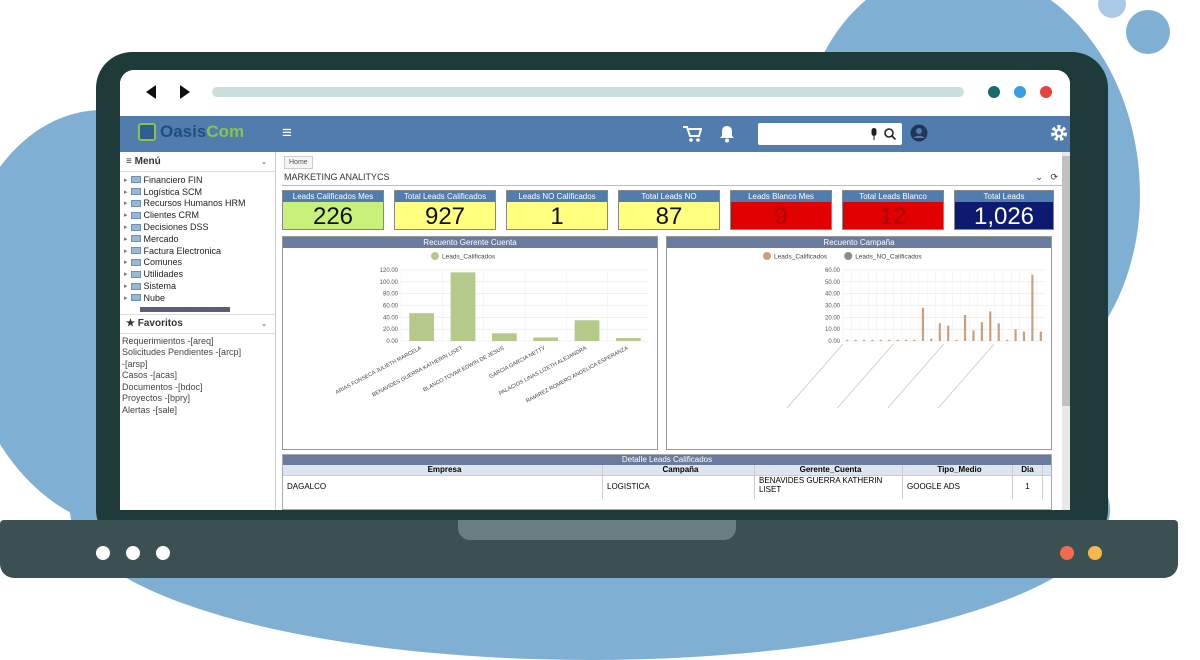  What do you see at coordinates (183, 131) in the screenshot?
I see `logo-text-1: Oasis` at bounding box center [183, 131].